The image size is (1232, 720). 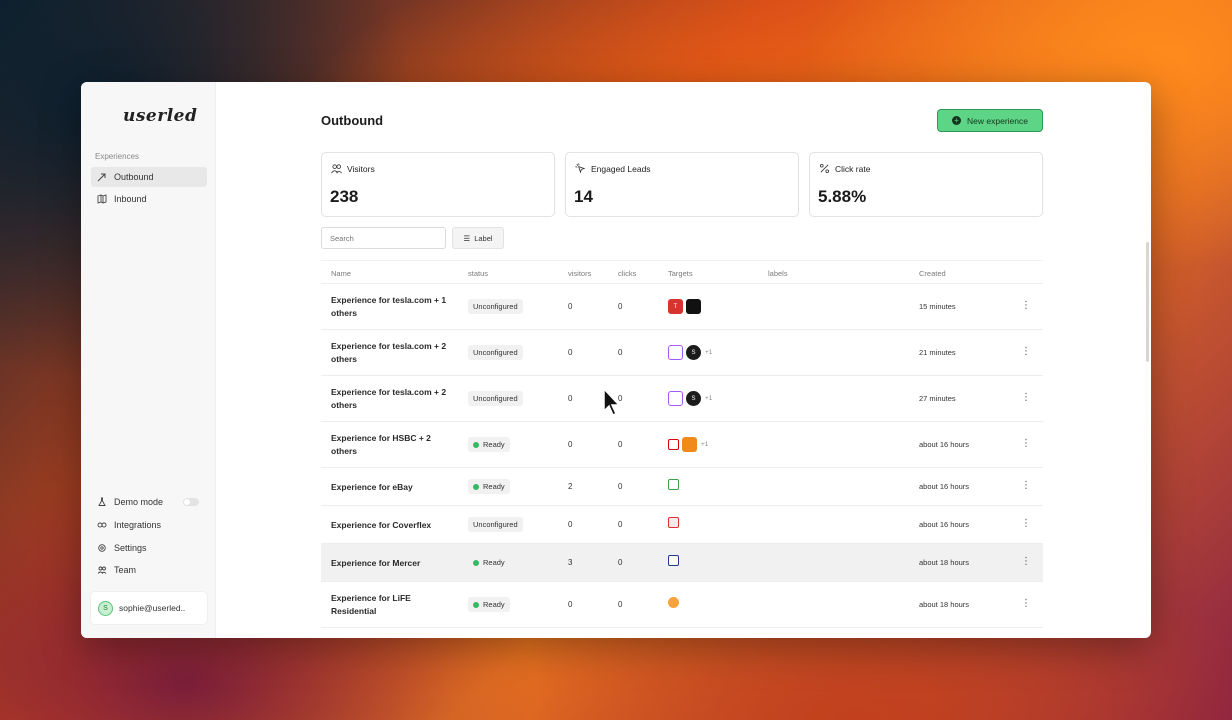 What do you see at coordinates (391, 525) in the screenshot?
I see `experience-name: Experience for Coverflex` at bounding box center [391, 525].